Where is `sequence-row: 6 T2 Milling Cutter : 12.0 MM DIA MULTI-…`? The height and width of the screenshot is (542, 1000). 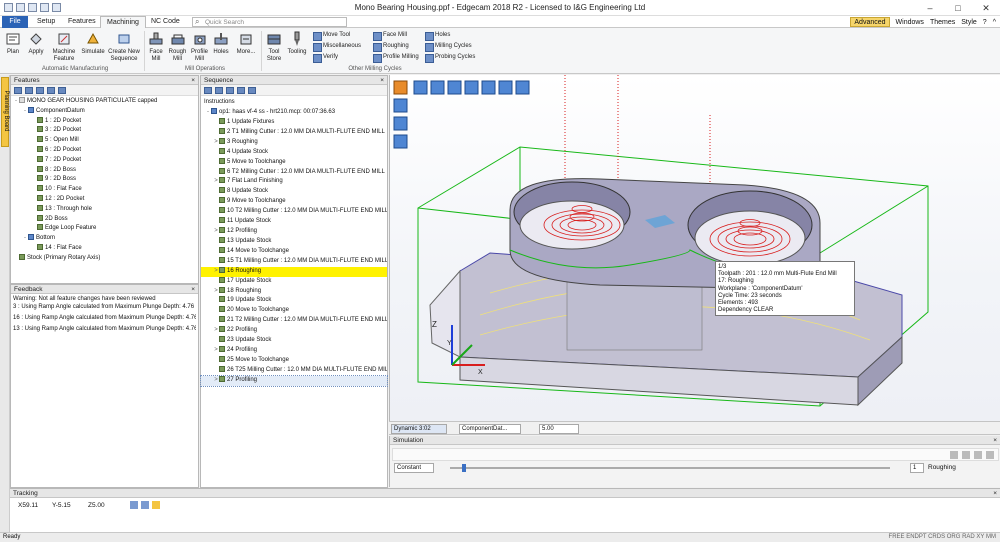 sequence-row: 6 T2 Milling Cutter : 12.0 MM DIA MULTI-… is located at coordinates (294, 172).